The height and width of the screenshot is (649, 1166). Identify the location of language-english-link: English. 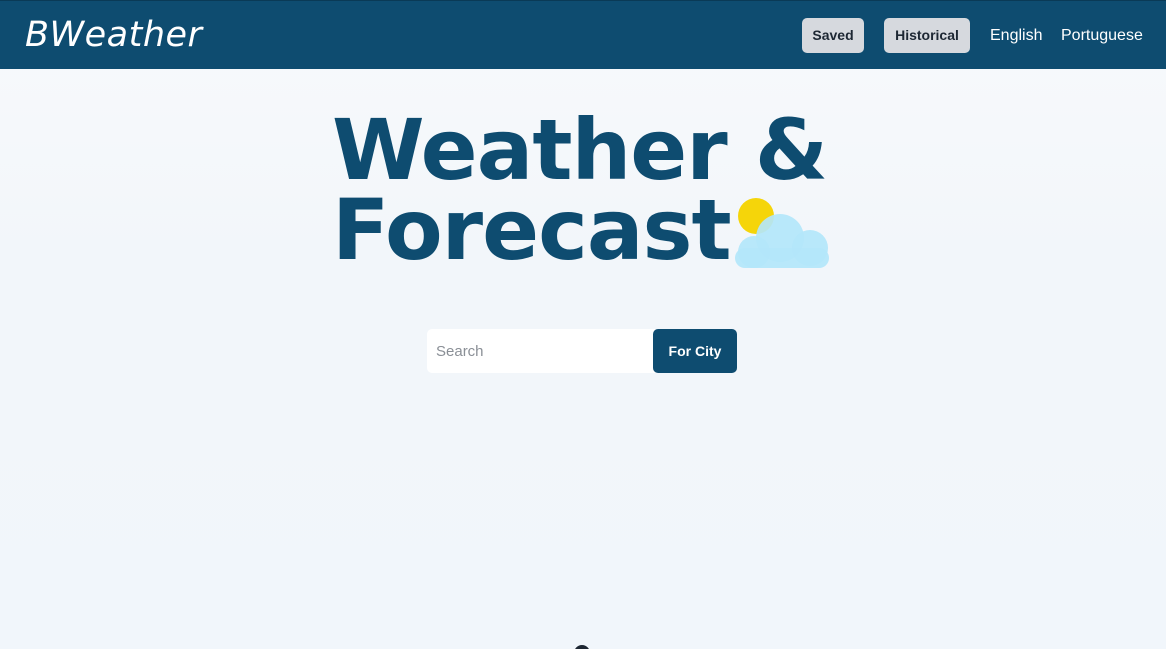
(1016, 36).